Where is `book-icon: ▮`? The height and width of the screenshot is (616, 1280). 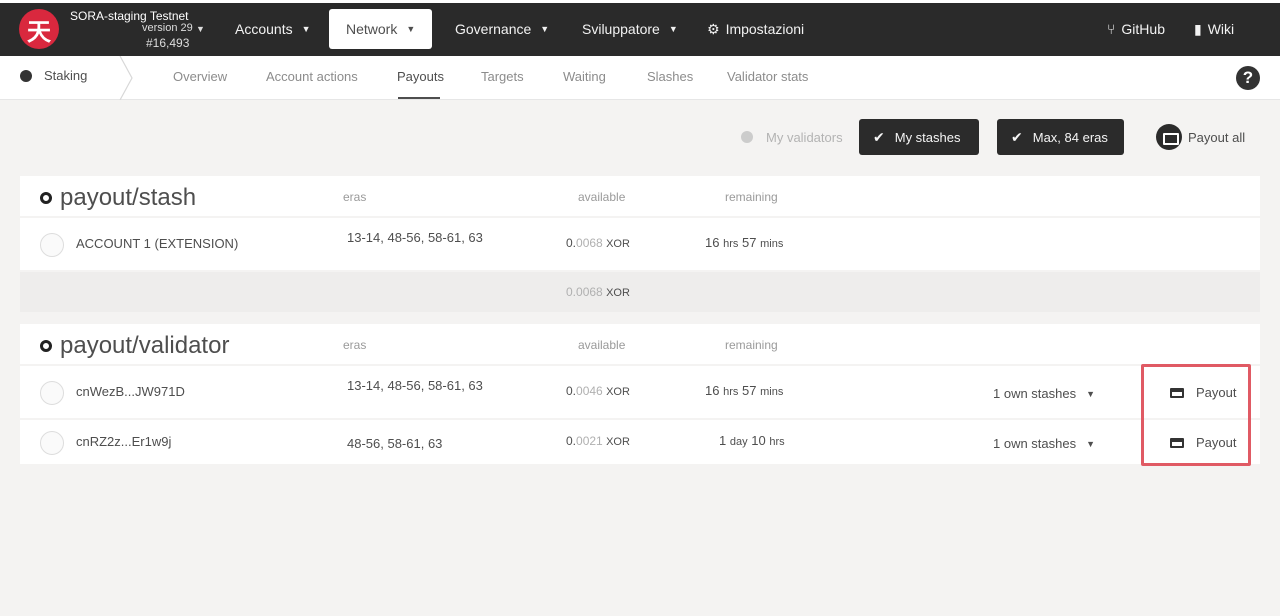
book-icon: ▮ is located at coordinates (1198, 28).